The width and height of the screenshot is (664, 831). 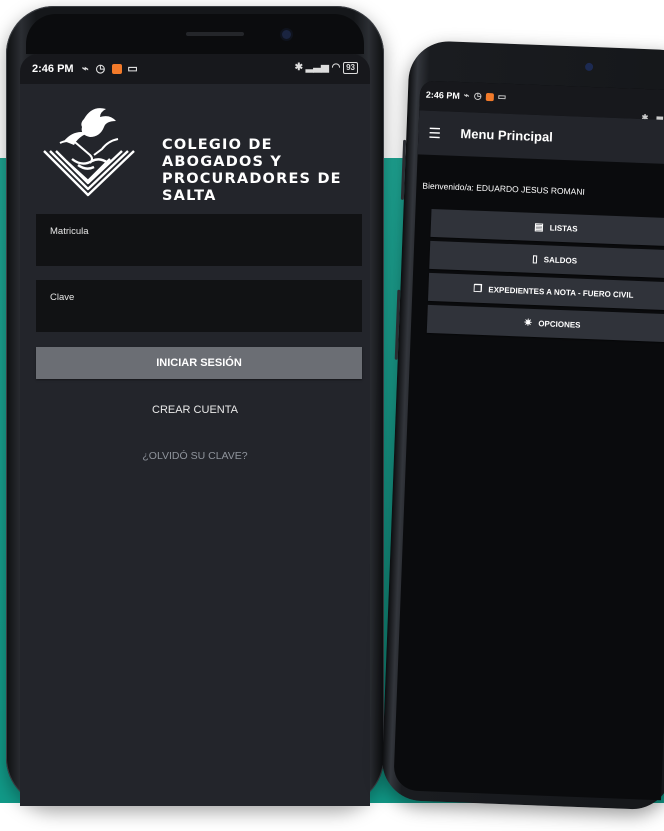 I want to click on clave-field: Clave, so click(x=199, y=306).